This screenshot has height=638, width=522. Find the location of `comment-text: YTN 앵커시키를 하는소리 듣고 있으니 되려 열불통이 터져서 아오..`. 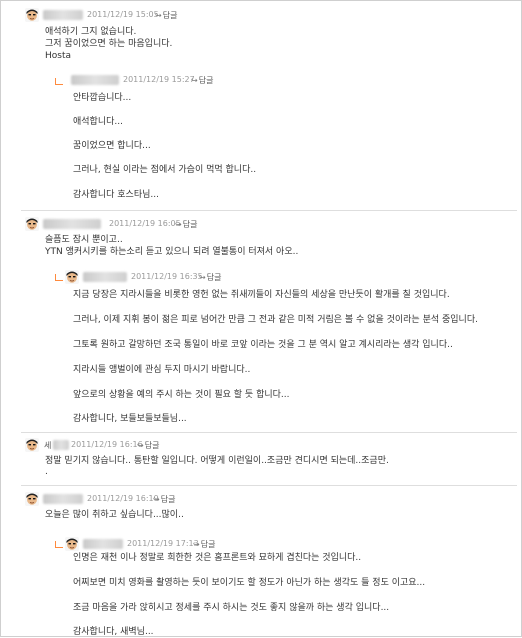

comment-text: YTN 앵커시키를 하는소리 듣고 있으니 되려 열불통이 터져서 아오.. is located at coordinates (172, 252).